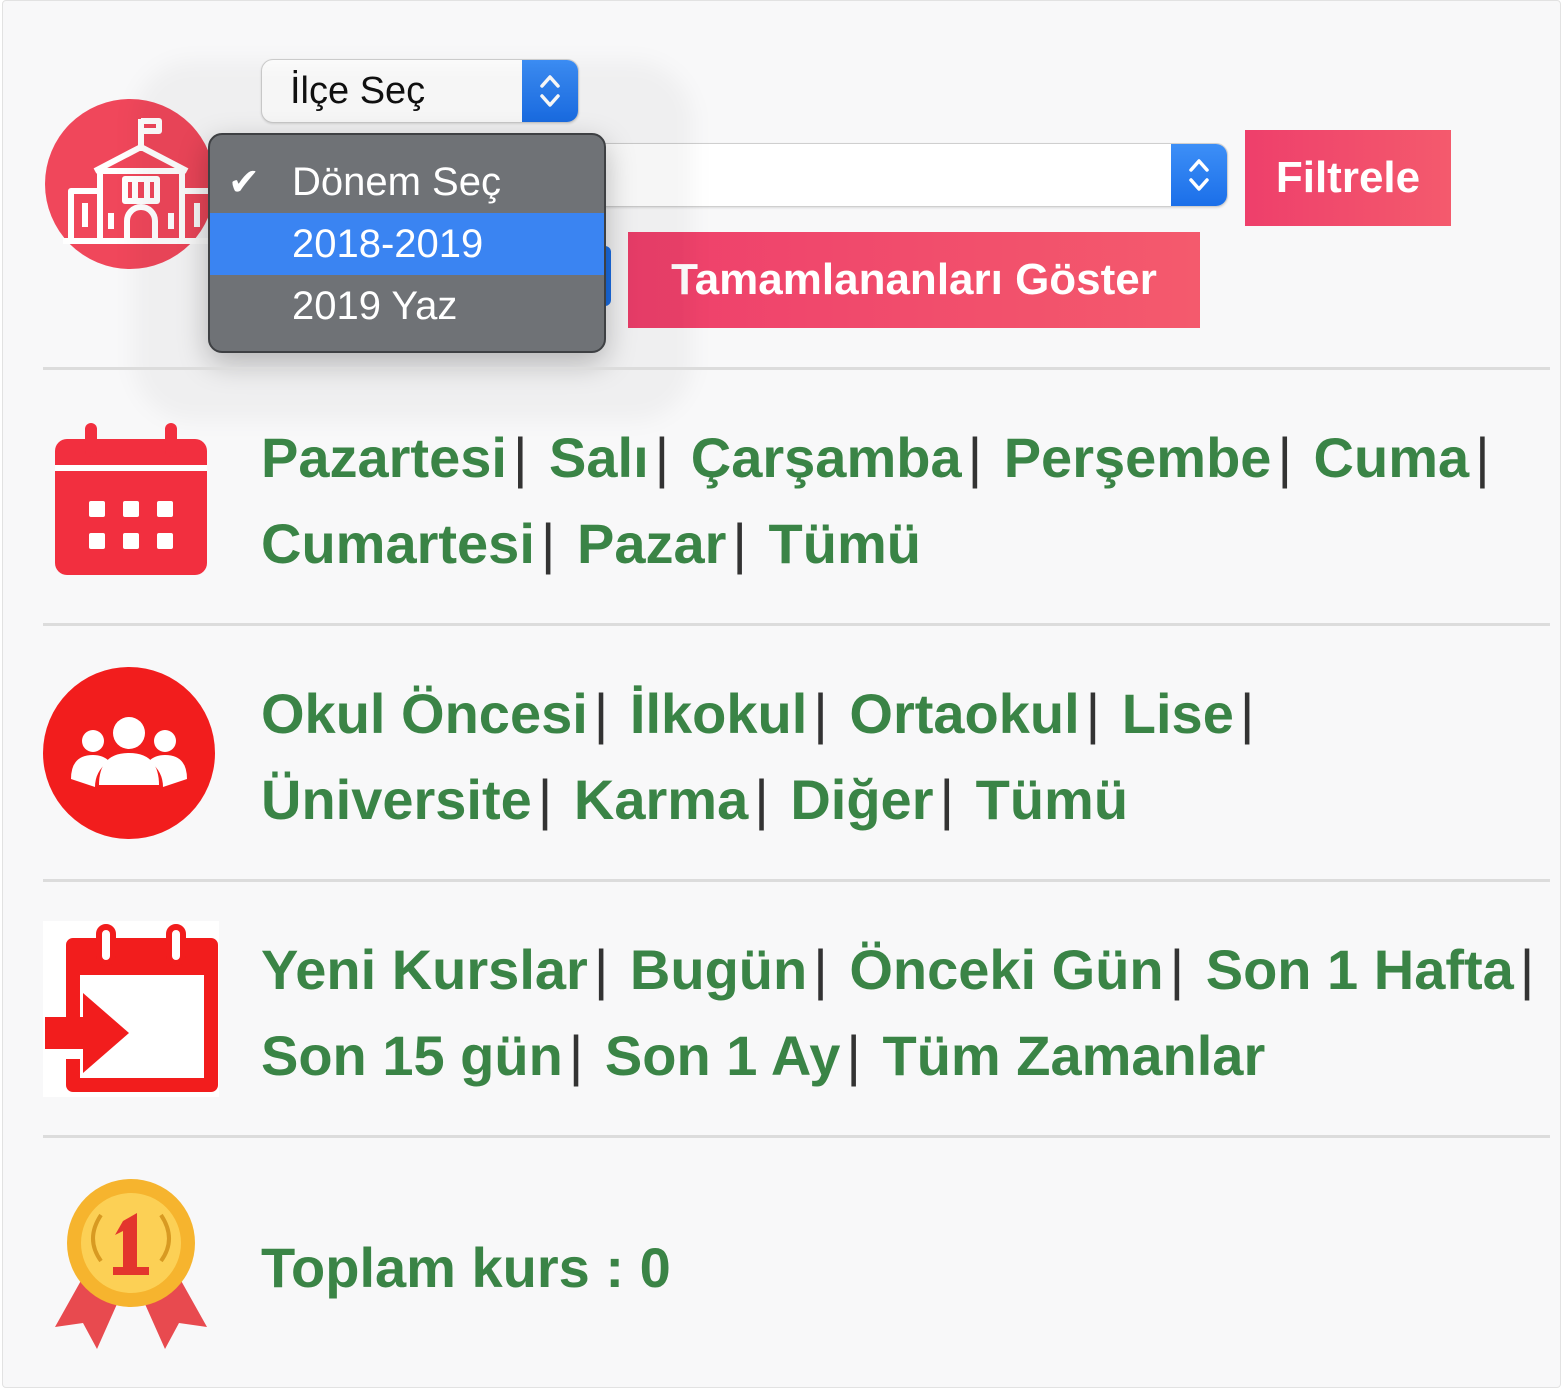  Describe the element at coordinates (1392, 457) in the screenshot. I see `day-link: Cuma` at that location.